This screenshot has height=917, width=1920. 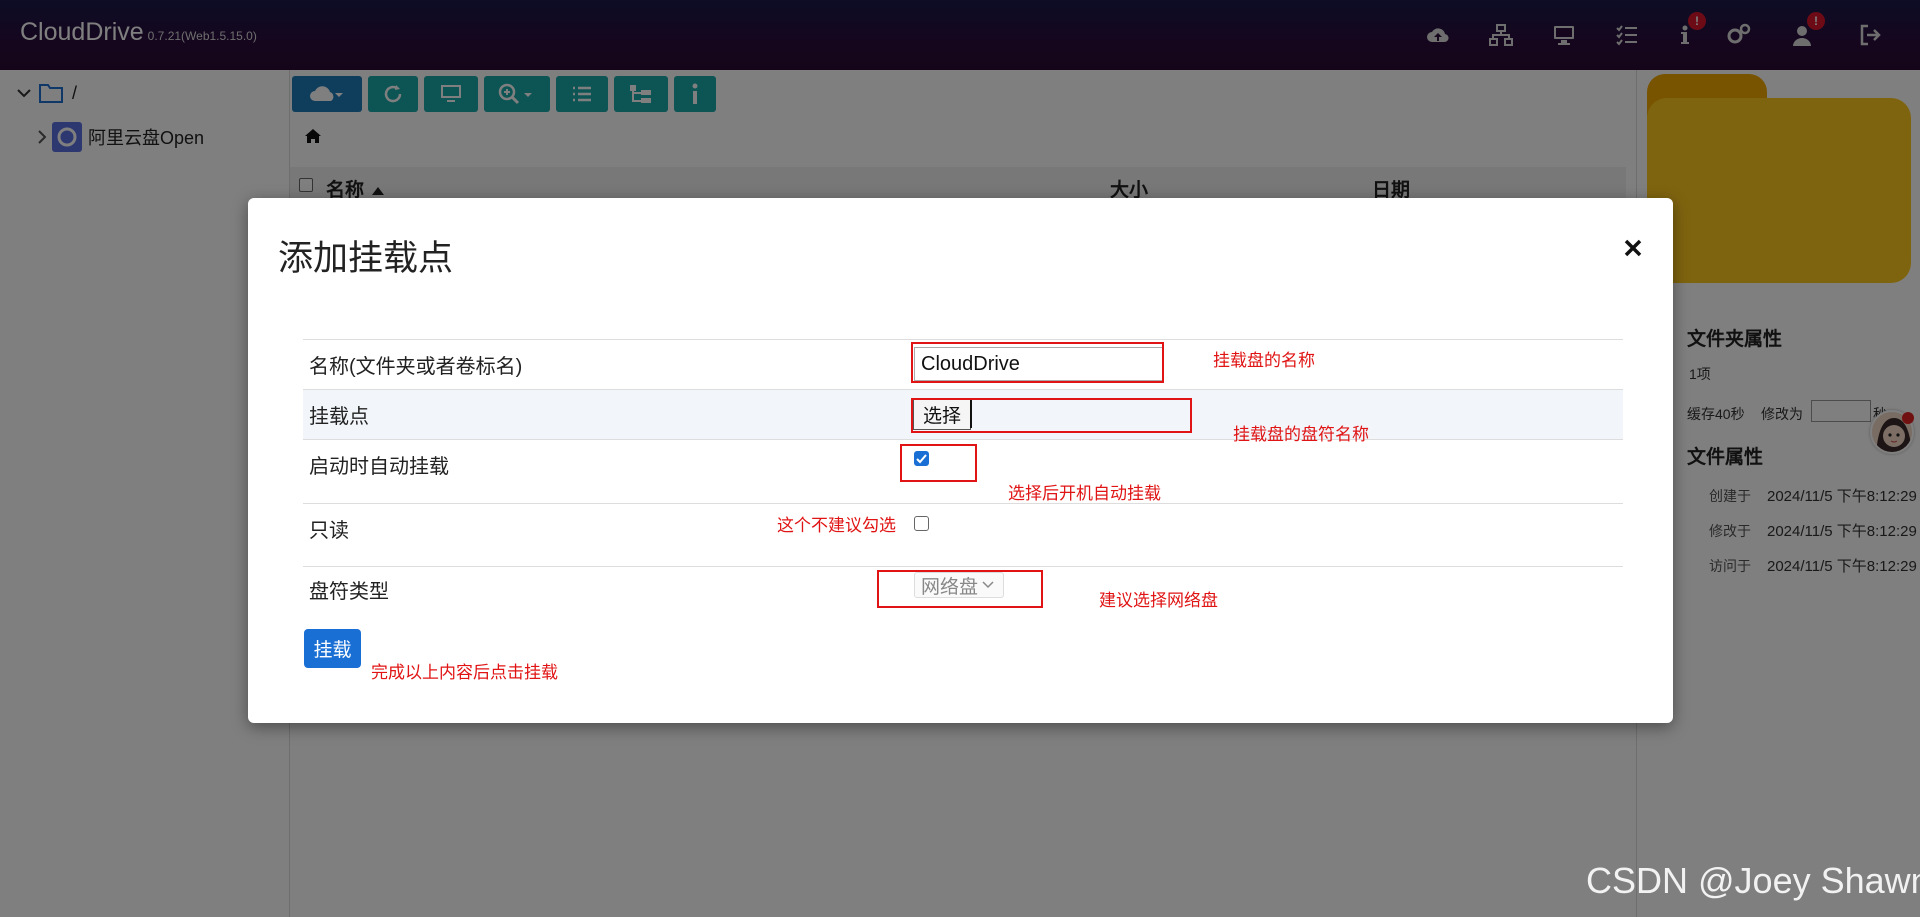 What do you see at coordinates (1753, 880) in the screenshot?
I see `watermark: CSDN @Joey Shawn` at bounding box center [1753, 880].